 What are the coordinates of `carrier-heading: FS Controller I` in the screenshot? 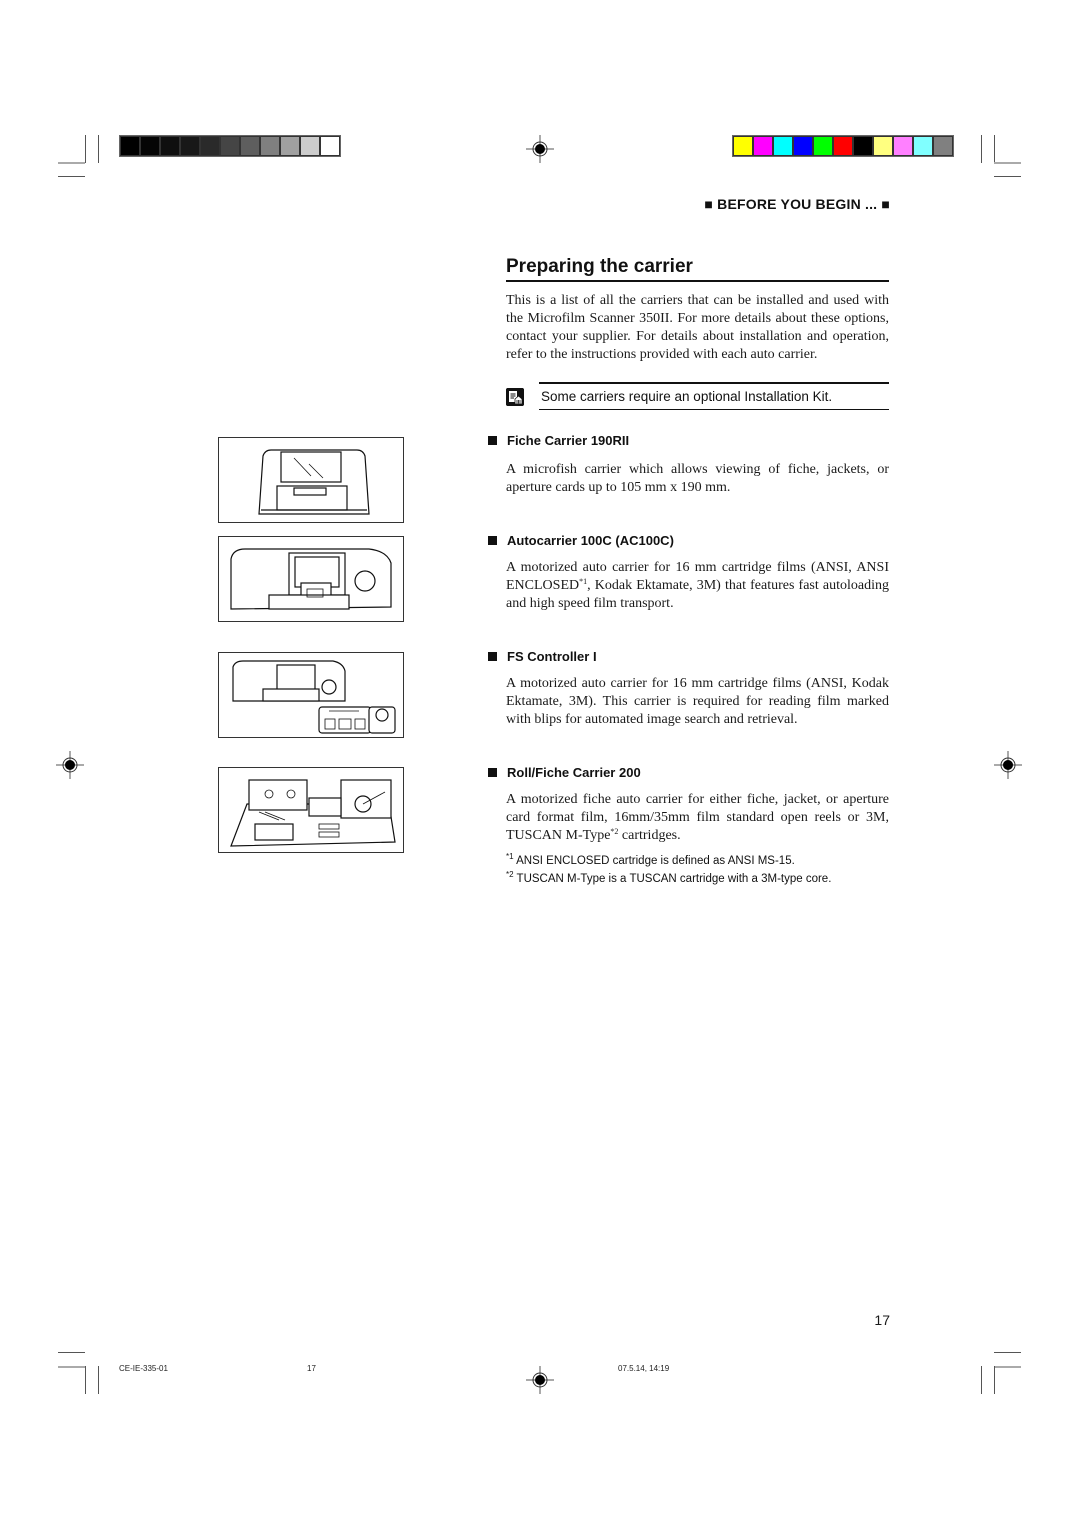 It's located at (542, 656).